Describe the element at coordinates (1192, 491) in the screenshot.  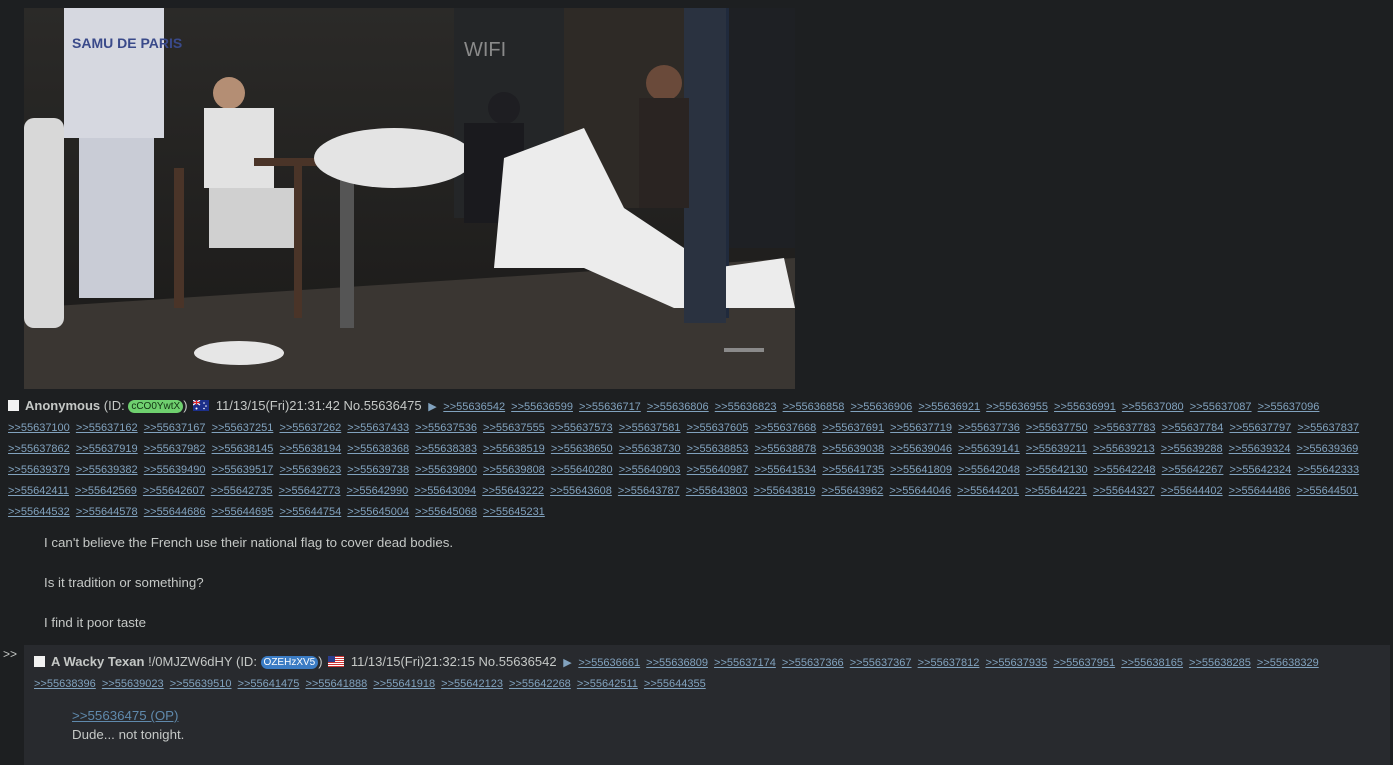
I see `backlink: >>55644402` at that location.